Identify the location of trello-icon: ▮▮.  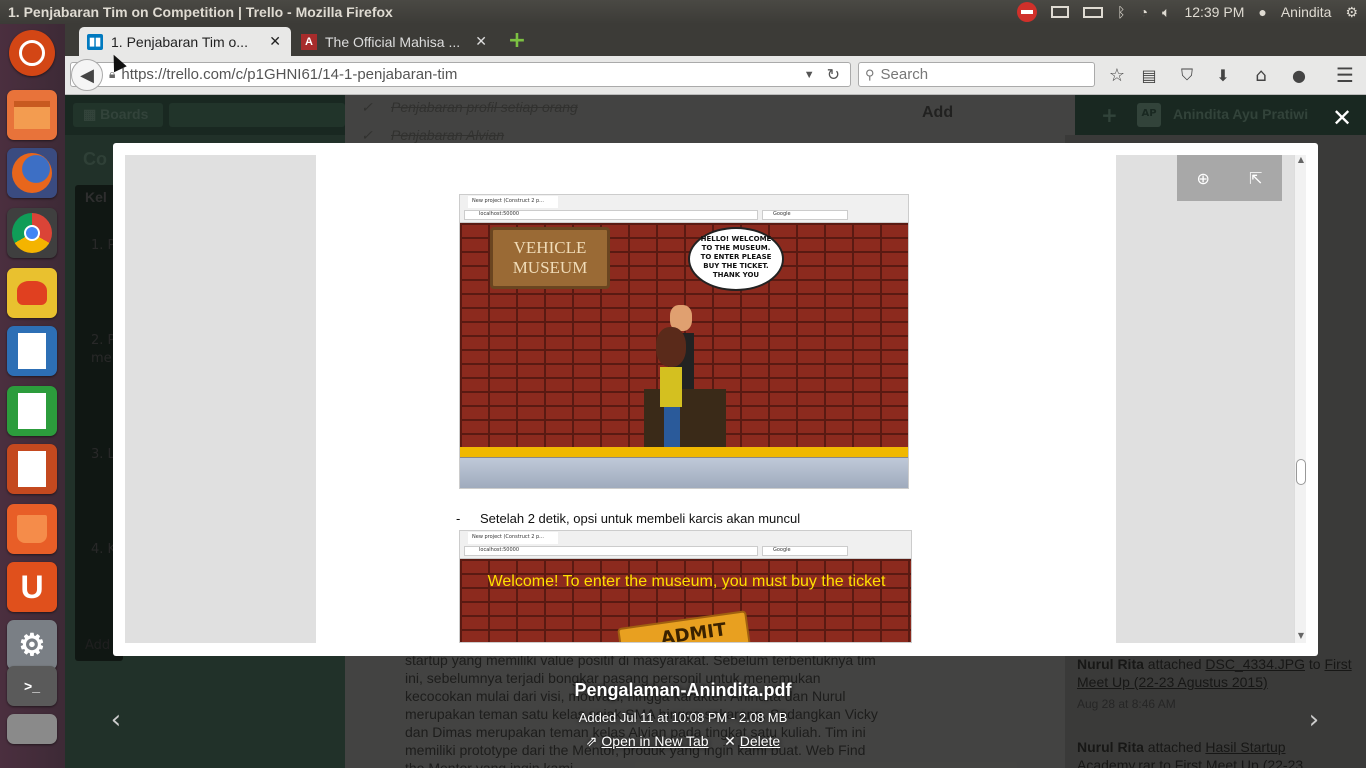
(95, 41).